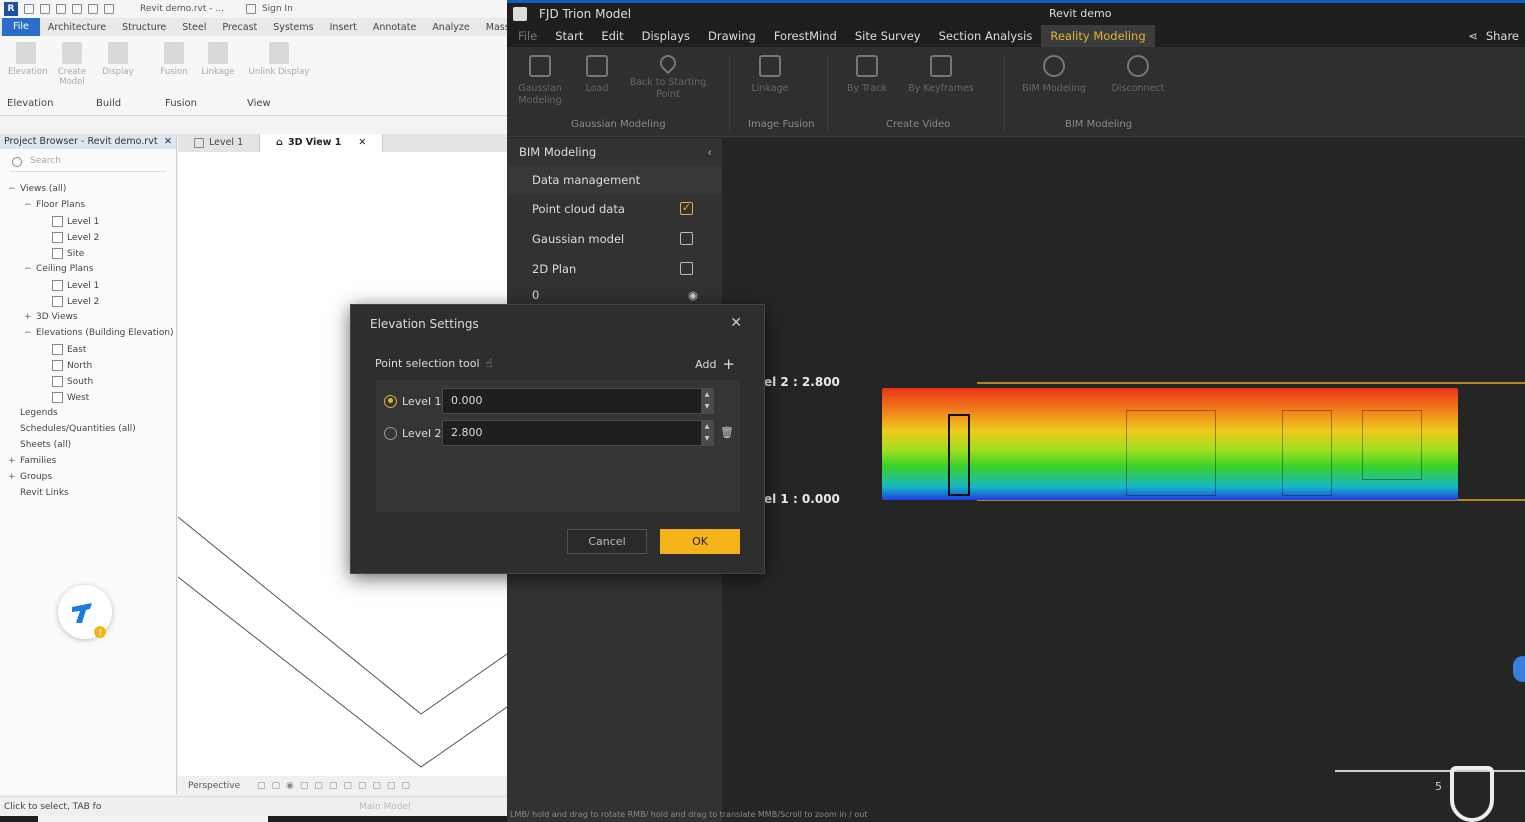 This screenshot has width=1525, height=822. What do you see at coordinates (1519, 669) in the screenshot?
I see `side-handle` at bounding box center [1519, 669].